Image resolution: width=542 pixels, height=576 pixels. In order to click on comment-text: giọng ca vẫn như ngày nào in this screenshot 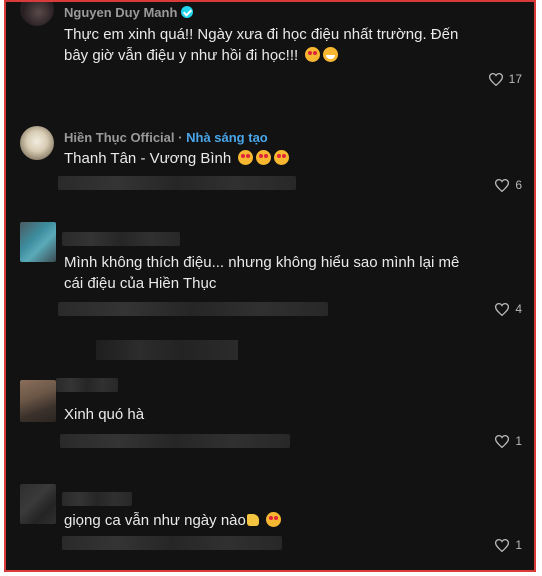, I will do `click(274, 520)`.